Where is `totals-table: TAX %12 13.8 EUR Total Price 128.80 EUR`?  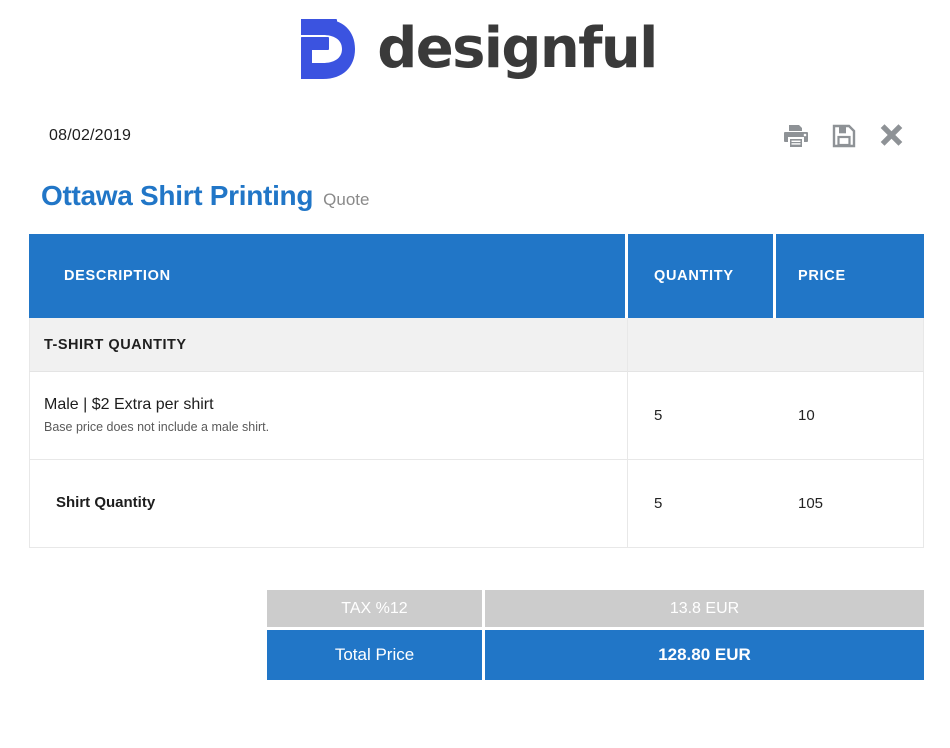 totals-table: TAX %12 13.8 EUR Total Price 128.80 EUR is located at coordinates (595, 635).